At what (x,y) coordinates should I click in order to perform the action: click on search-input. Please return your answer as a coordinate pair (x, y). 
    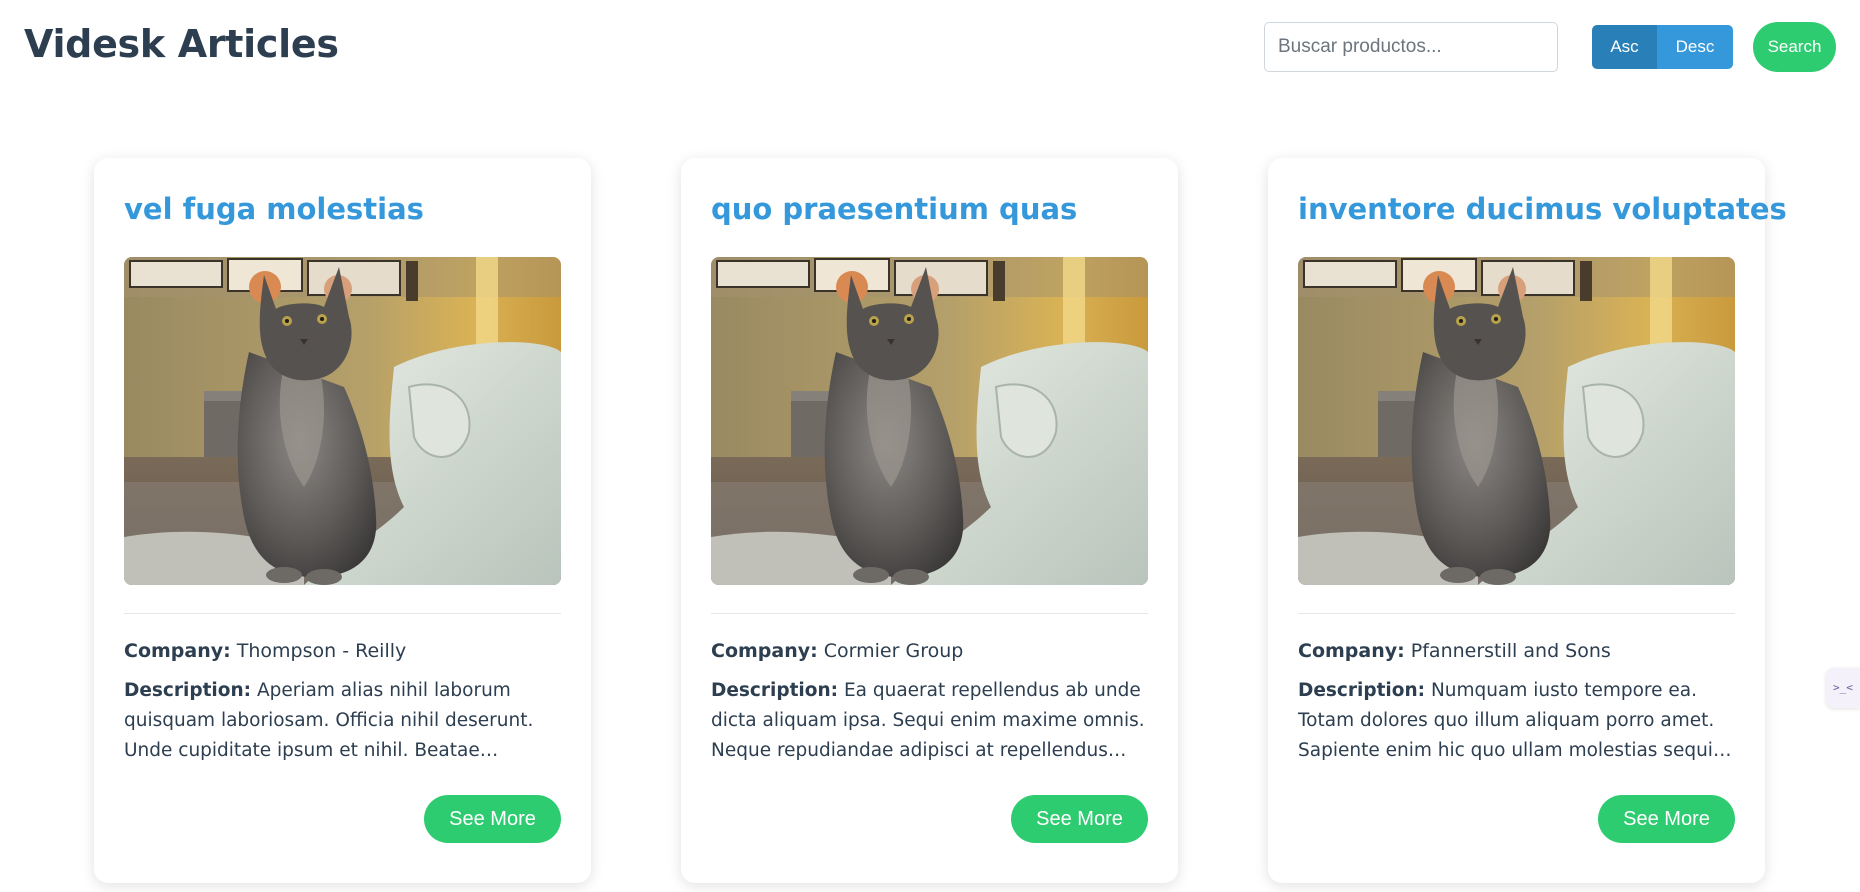
    Looking at the image, I should click on (1411, 47).